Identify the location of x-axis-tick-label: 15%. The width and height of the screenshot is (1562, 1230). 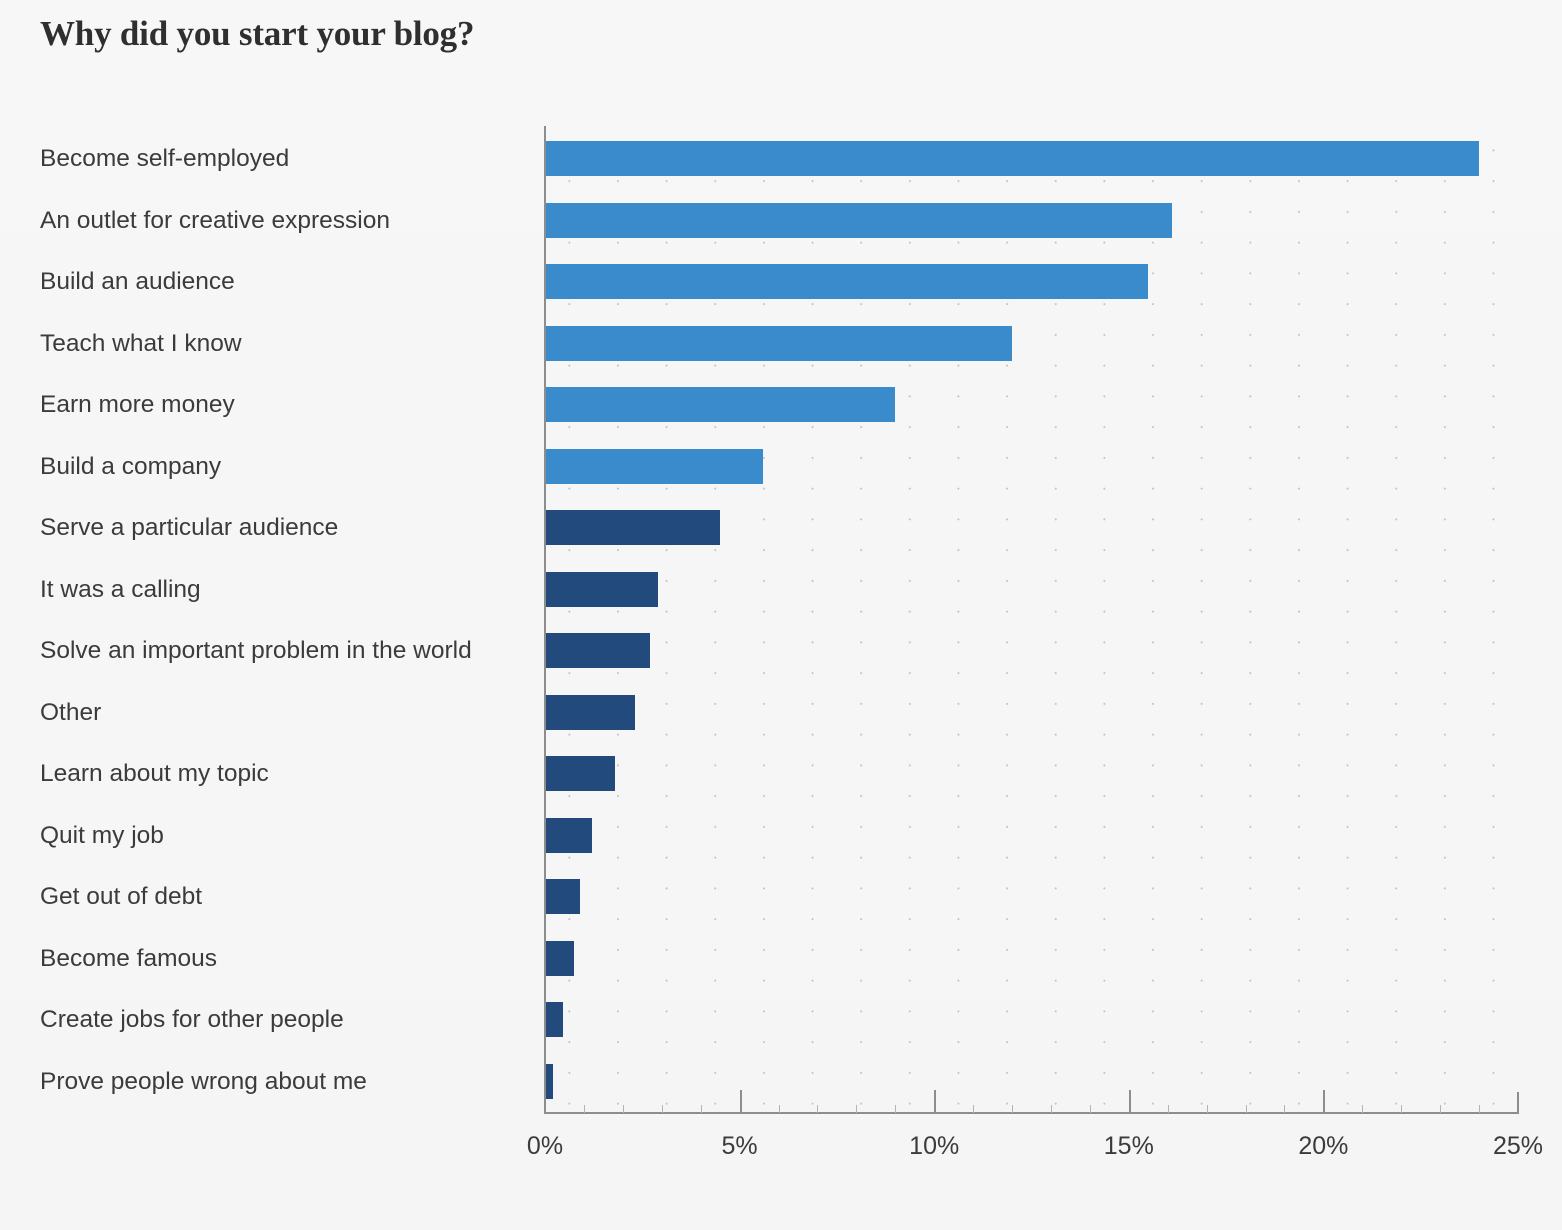
(1128, 1146).